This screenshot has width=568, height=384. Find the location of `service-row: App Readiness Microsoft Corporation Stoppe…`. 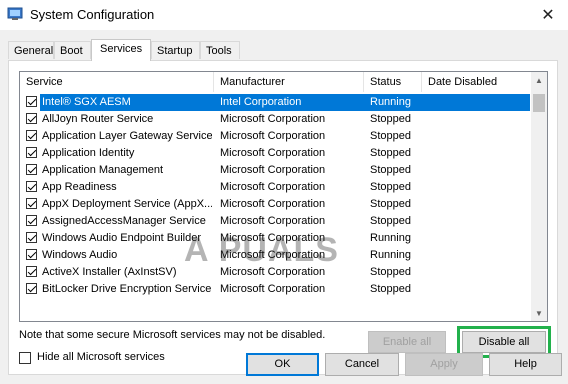

service-row: App Readiness Microsoft Corporation Stoppe… is located at coordinates (275, 187).